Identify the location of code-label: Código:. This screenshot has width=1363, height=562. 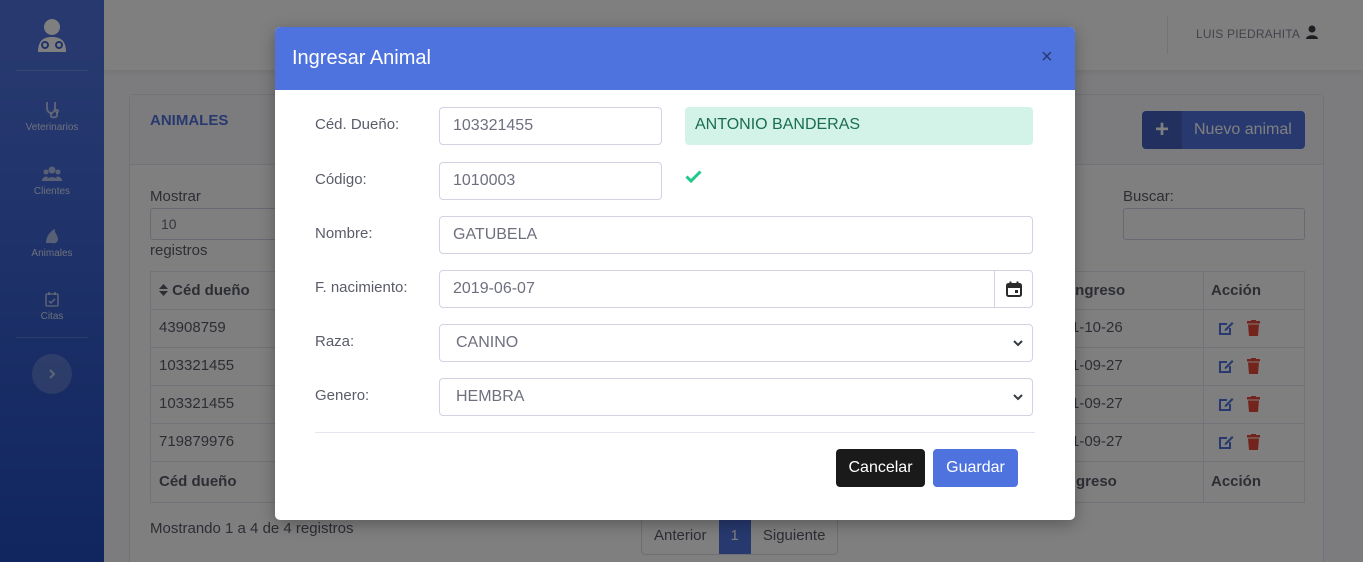
(341, 179).